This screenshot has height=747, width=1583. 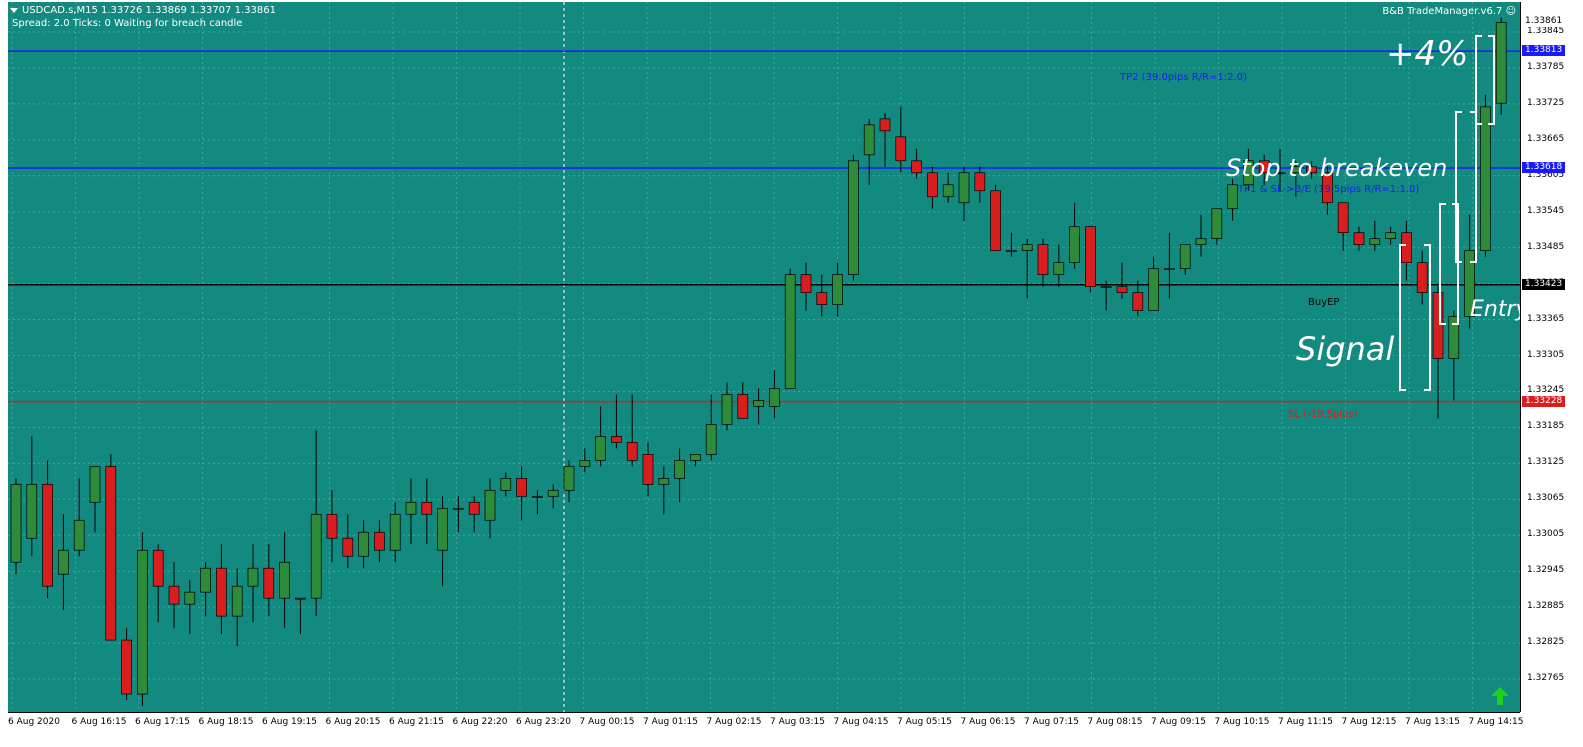 What do you see at coordinates (670, 722) in the screenshot?
I see `time-tick-label: 7 Aug 01:15` at bounding box center [670, 722].